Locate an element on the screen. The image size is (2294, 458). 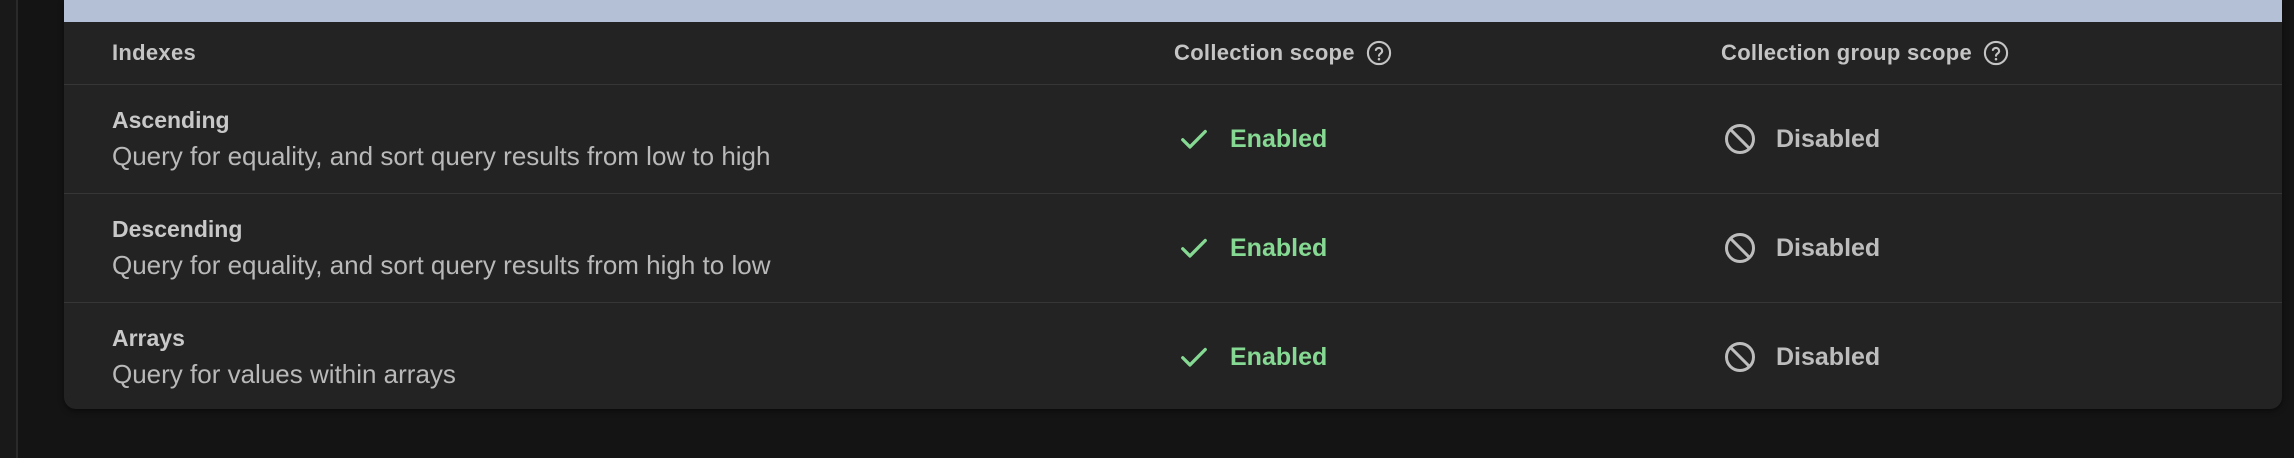
header-indexes-label: Indexes is located at coordinates (154, 52).